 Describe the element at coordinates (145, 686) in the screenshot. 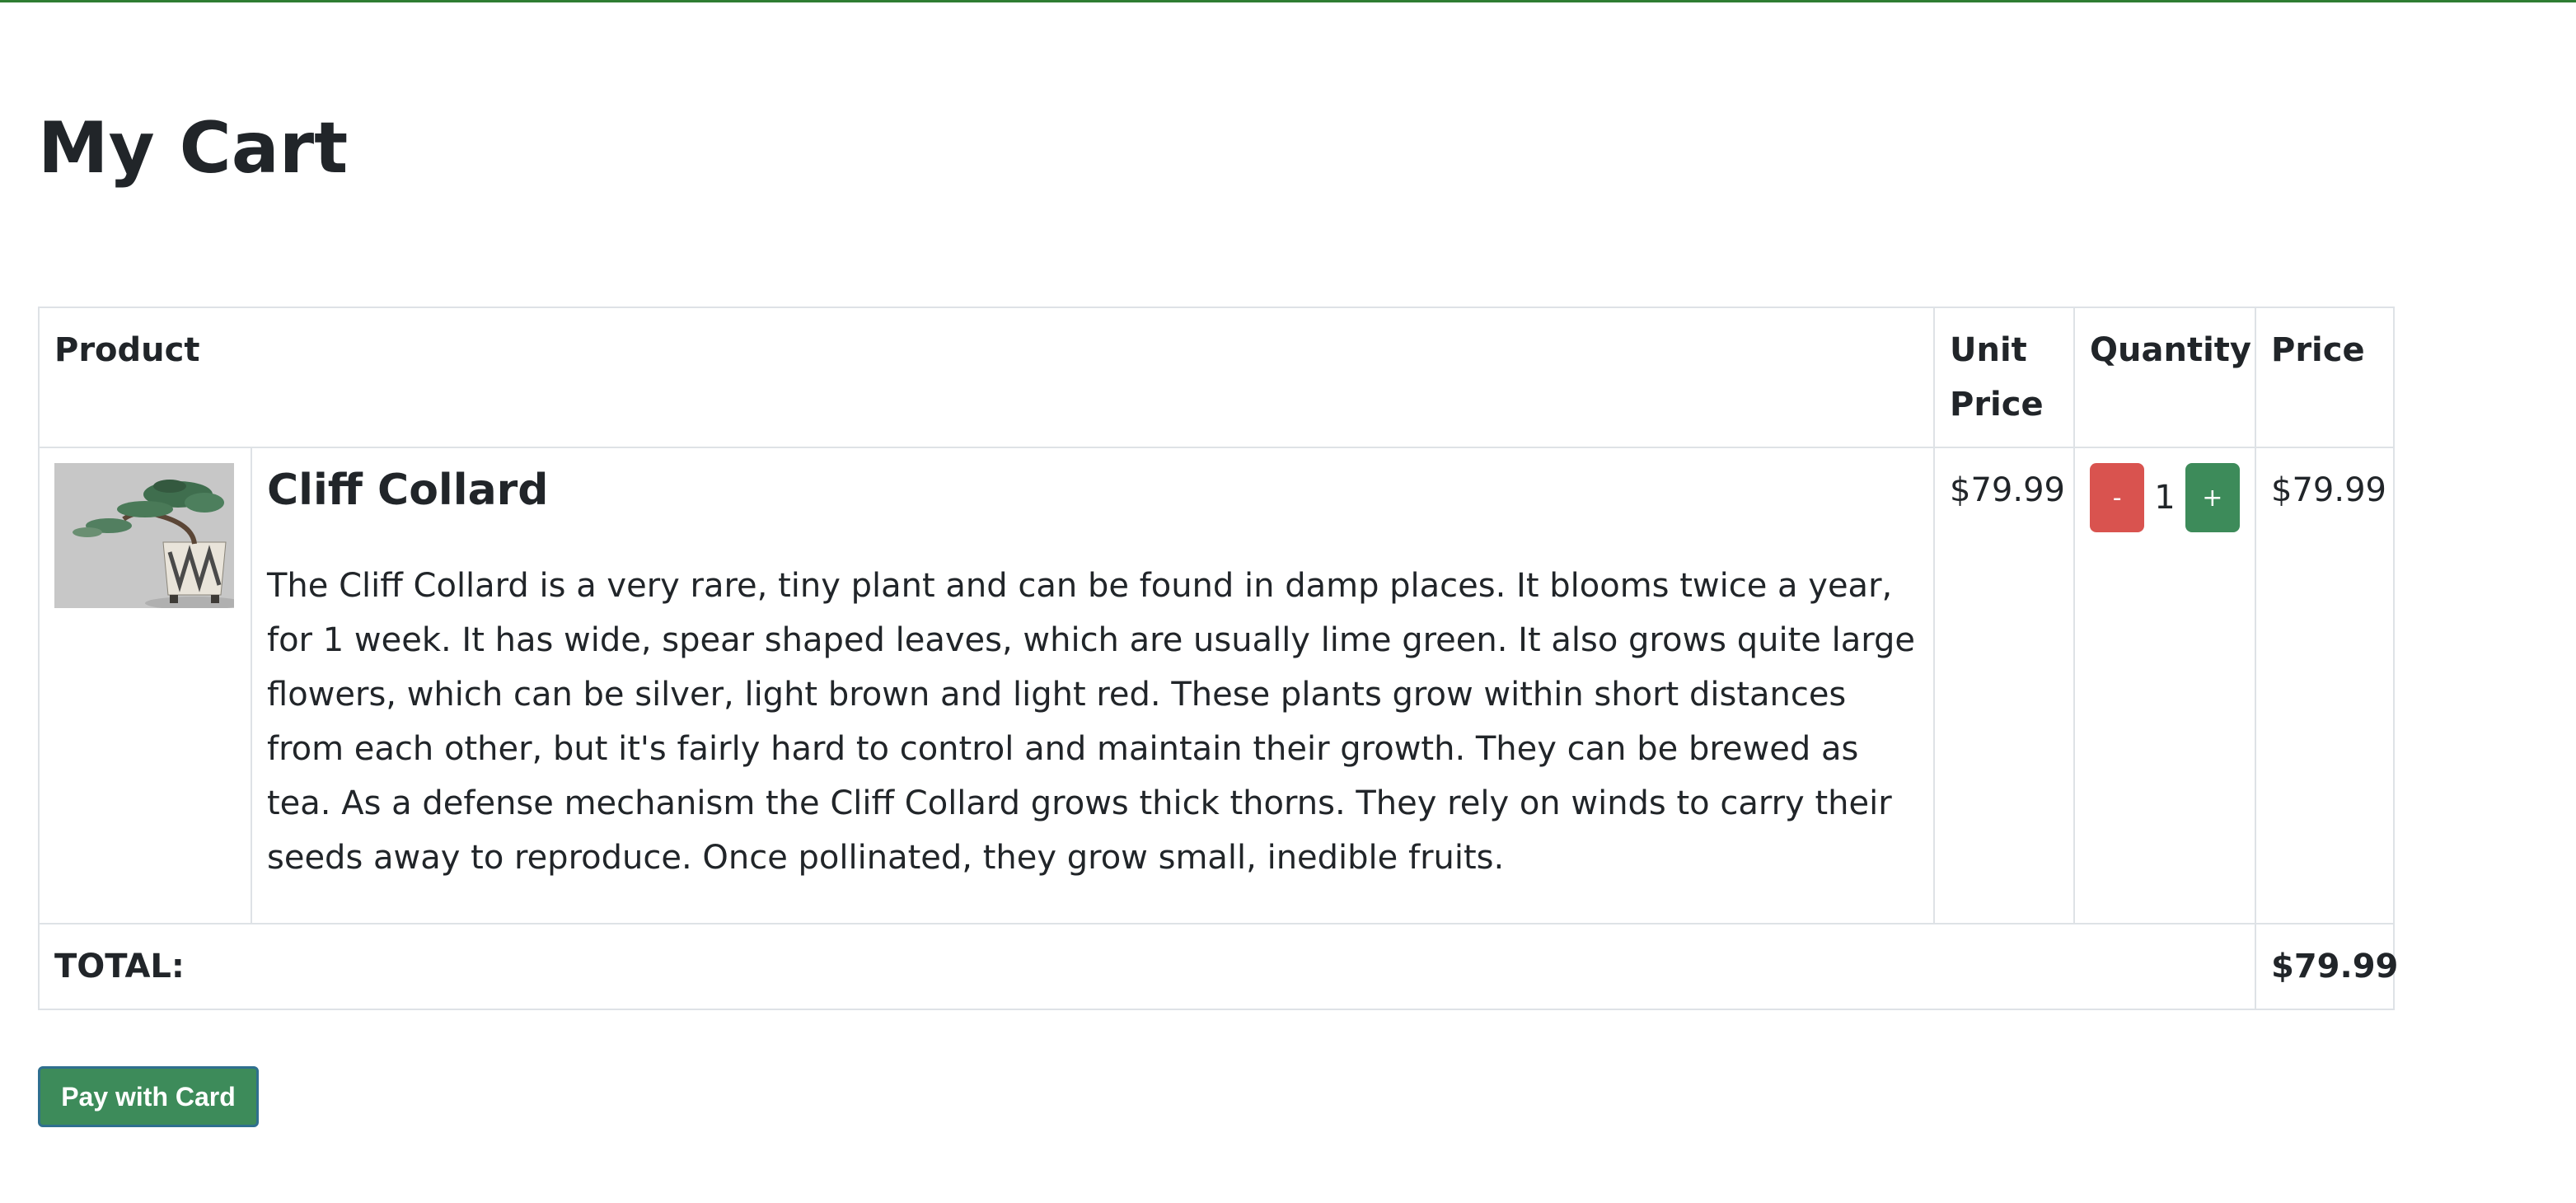

I see `product-thumbnail-cell` at that location.